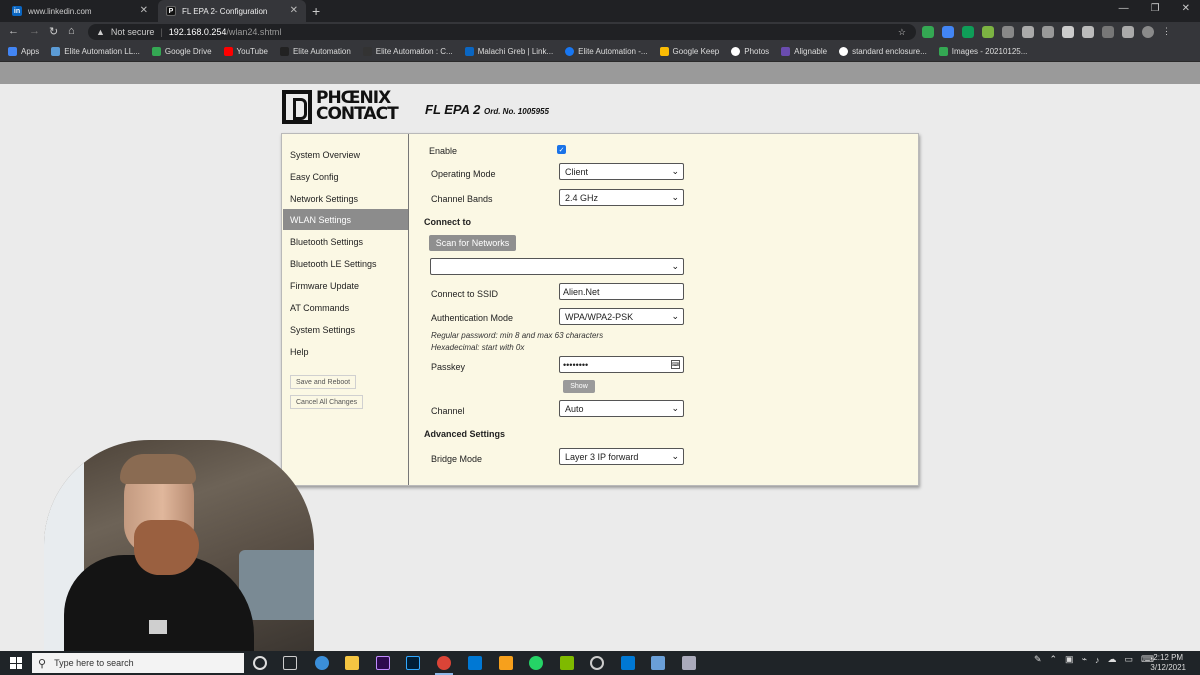 Image resolution: width=1200 pixels, height=675 pixels. What do you see at coordinates (621, 408) in the screenshot?
I see `channel-select: Auto ⌄` at bounding box center [621, 408].